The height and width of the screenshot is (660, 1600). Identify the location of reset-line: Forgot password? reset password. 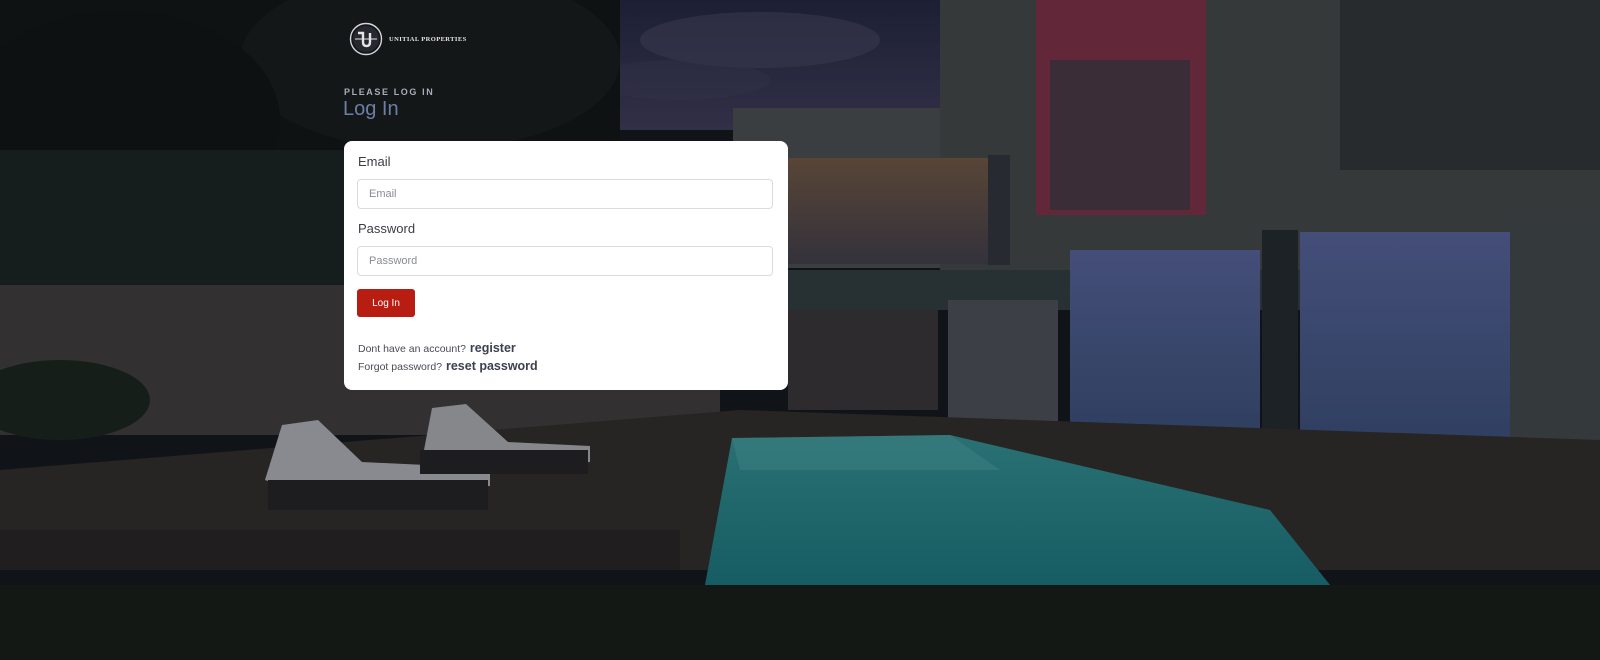
(448, 366).